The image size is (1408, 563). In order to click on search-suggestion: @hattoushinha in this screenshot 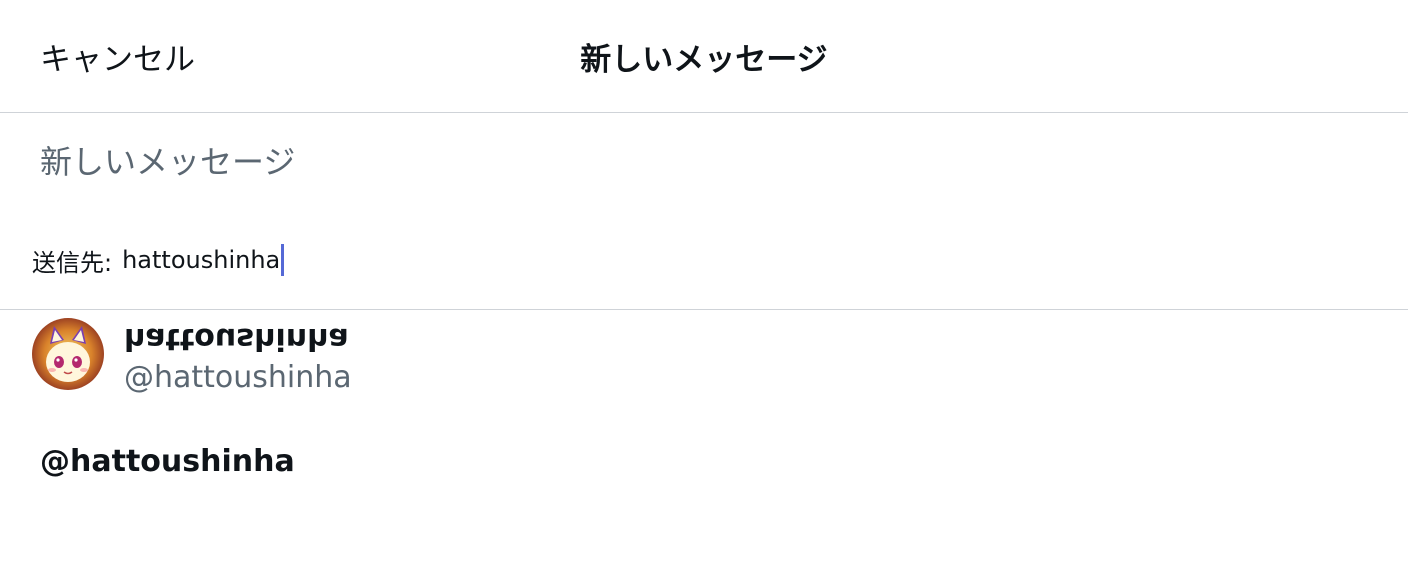, I will do `click(167, 461)`.